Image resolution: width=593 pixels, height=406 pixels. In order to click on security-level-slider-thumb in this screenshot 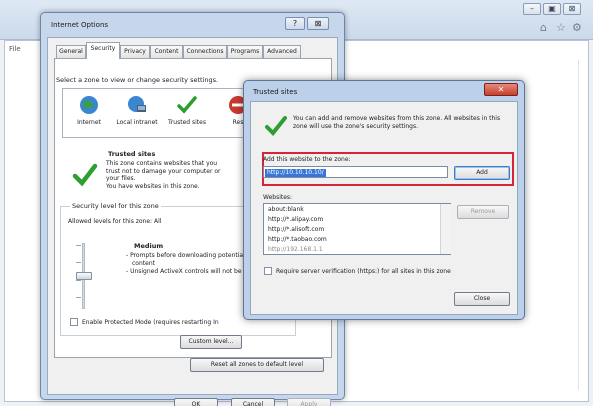, I will do `click(84, 276)`.